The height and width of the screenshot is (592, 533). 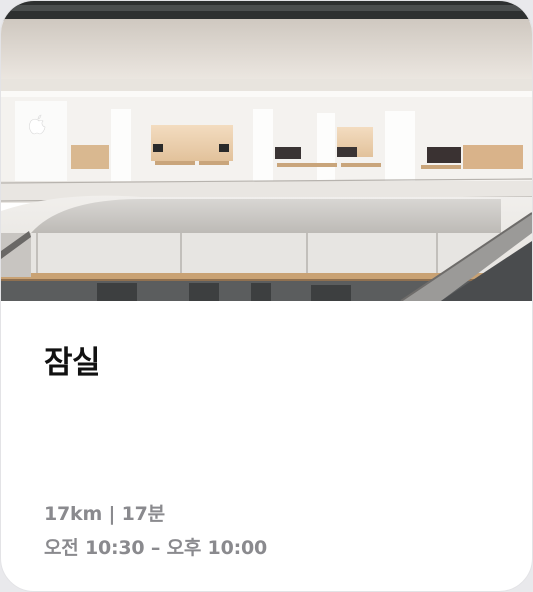 What do you see at coordinates (156, 548) in the screenshot?
I see `store-hours: 오전 10:30 – 오후 10:00` at bounding box center [156, 548].